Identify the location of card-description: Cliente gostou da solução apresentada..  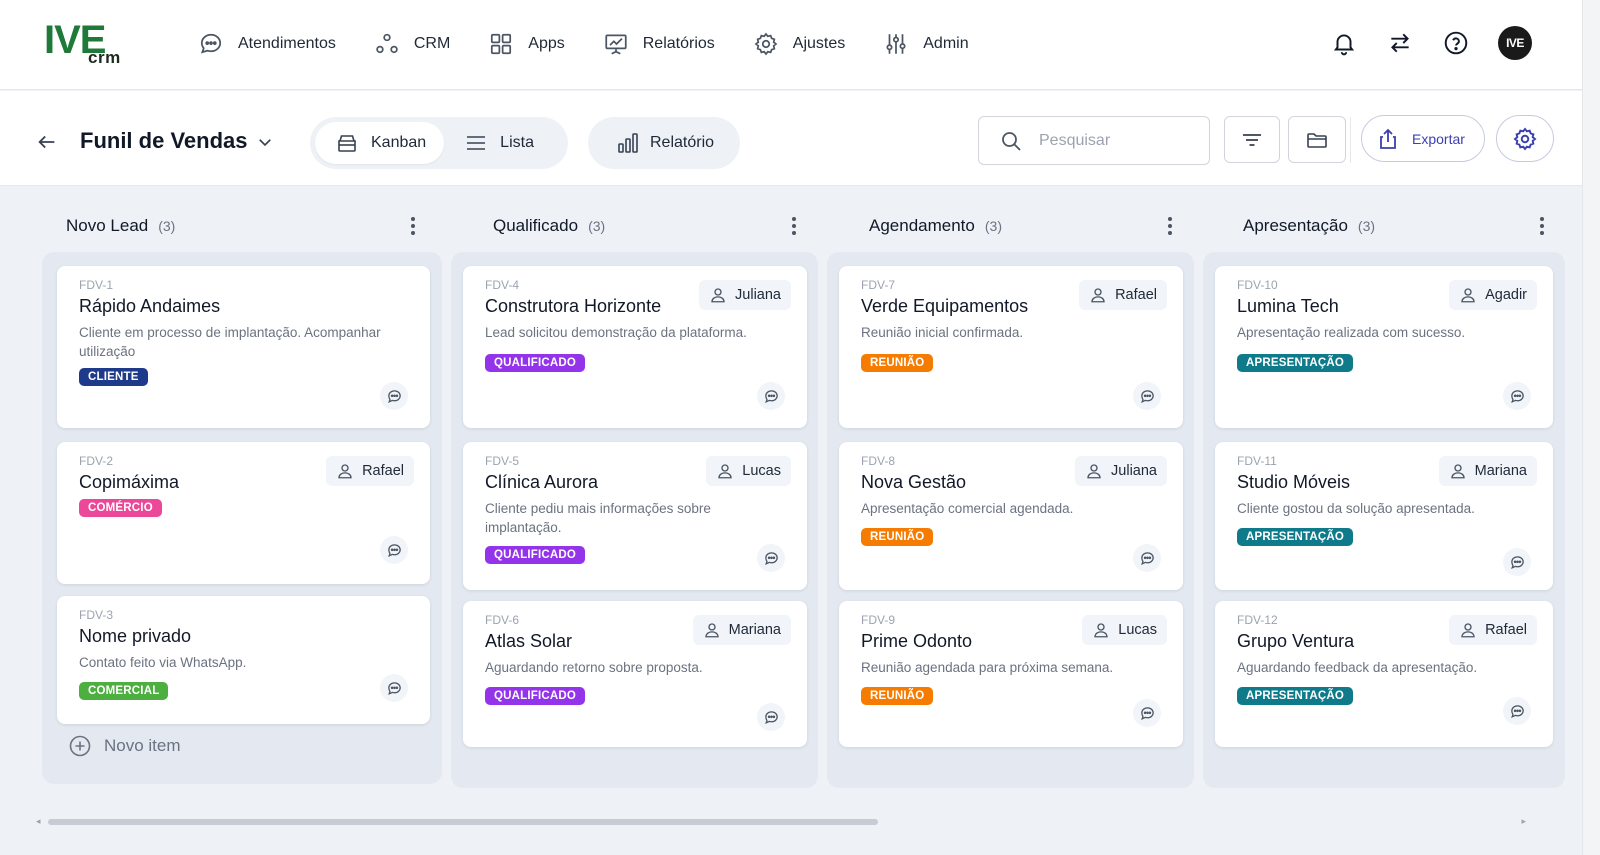
(1356, 508).